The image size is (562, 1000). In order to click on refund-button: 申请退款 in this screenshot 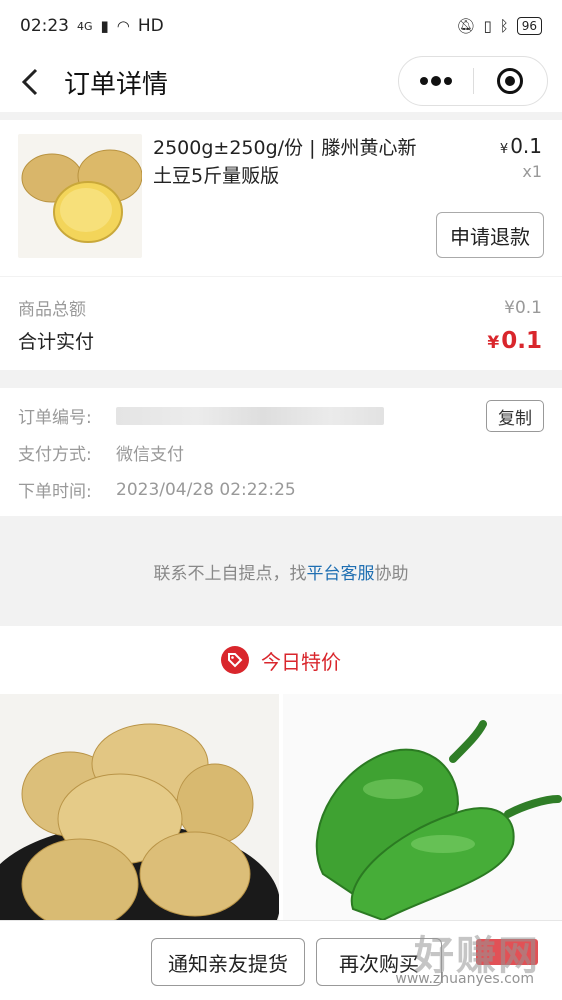, I will do `click(490, 235)`.